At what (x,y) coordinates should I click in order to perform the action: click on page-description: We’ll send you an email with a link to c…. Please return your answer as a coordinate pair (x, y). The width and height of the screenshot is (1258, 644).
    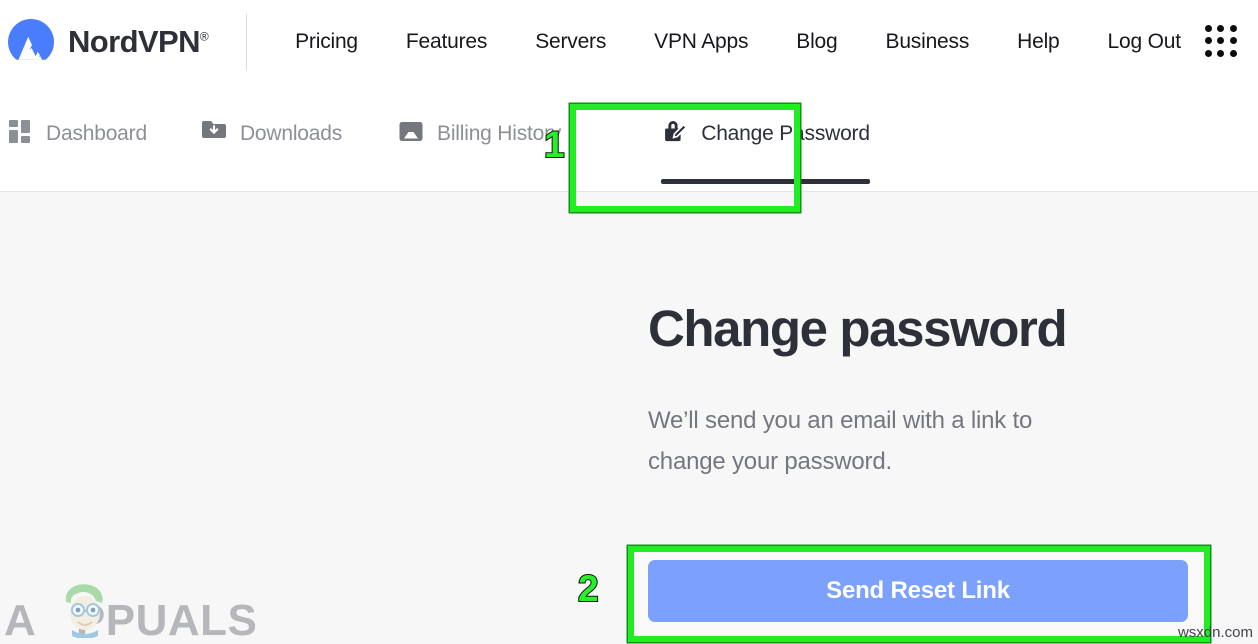
    Looking at the image, I should click on (840, 441).